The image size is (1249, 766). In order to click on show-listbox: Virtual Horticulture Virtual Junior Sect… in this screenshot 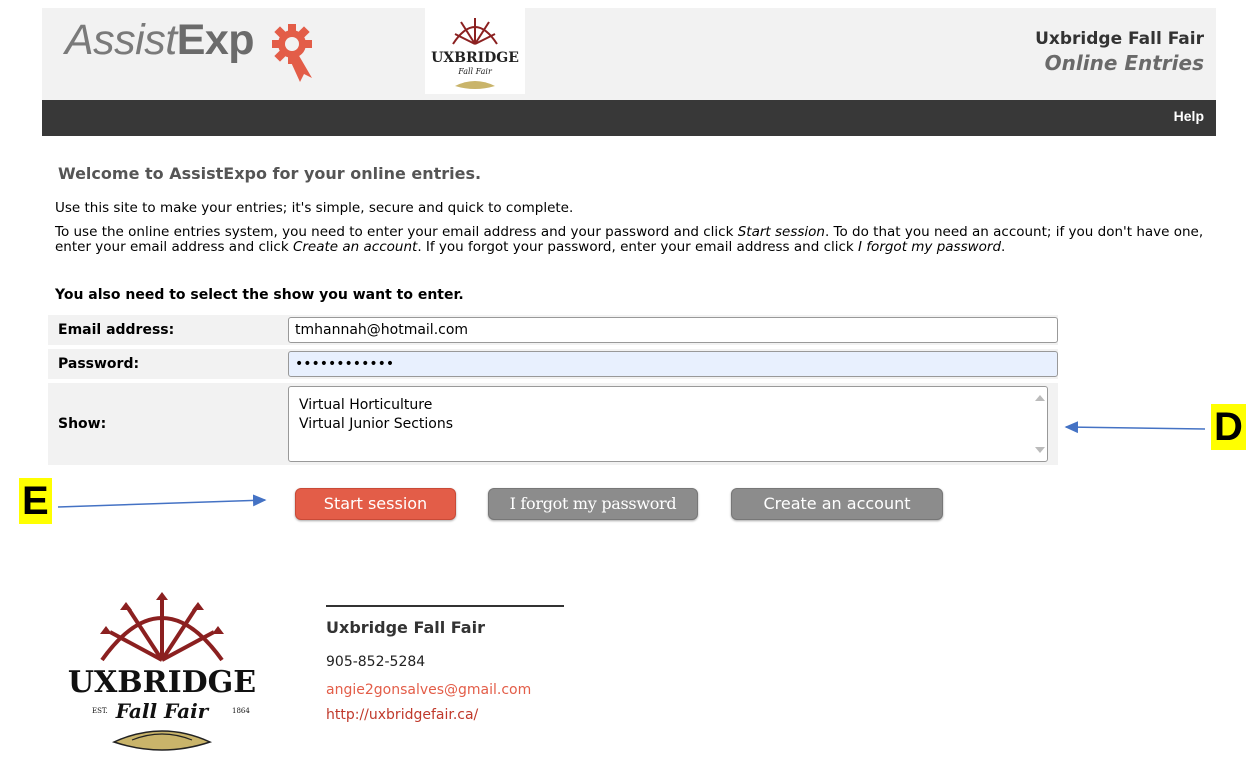, I will do `click(668, 424)`.